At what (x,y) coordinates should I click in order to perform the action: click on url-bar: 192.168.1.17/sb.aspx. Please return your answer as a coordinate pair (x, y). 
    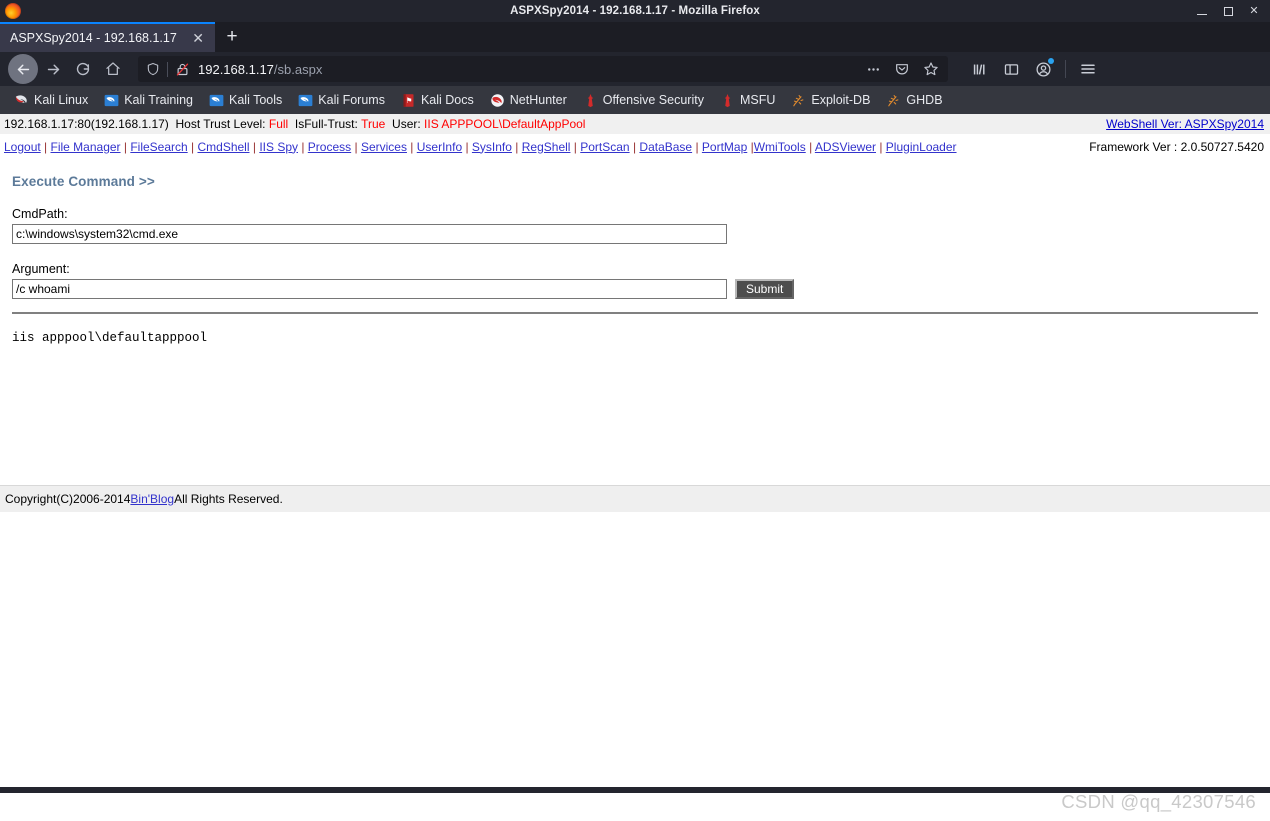
    Looking at the image, I should click on (543, 69).